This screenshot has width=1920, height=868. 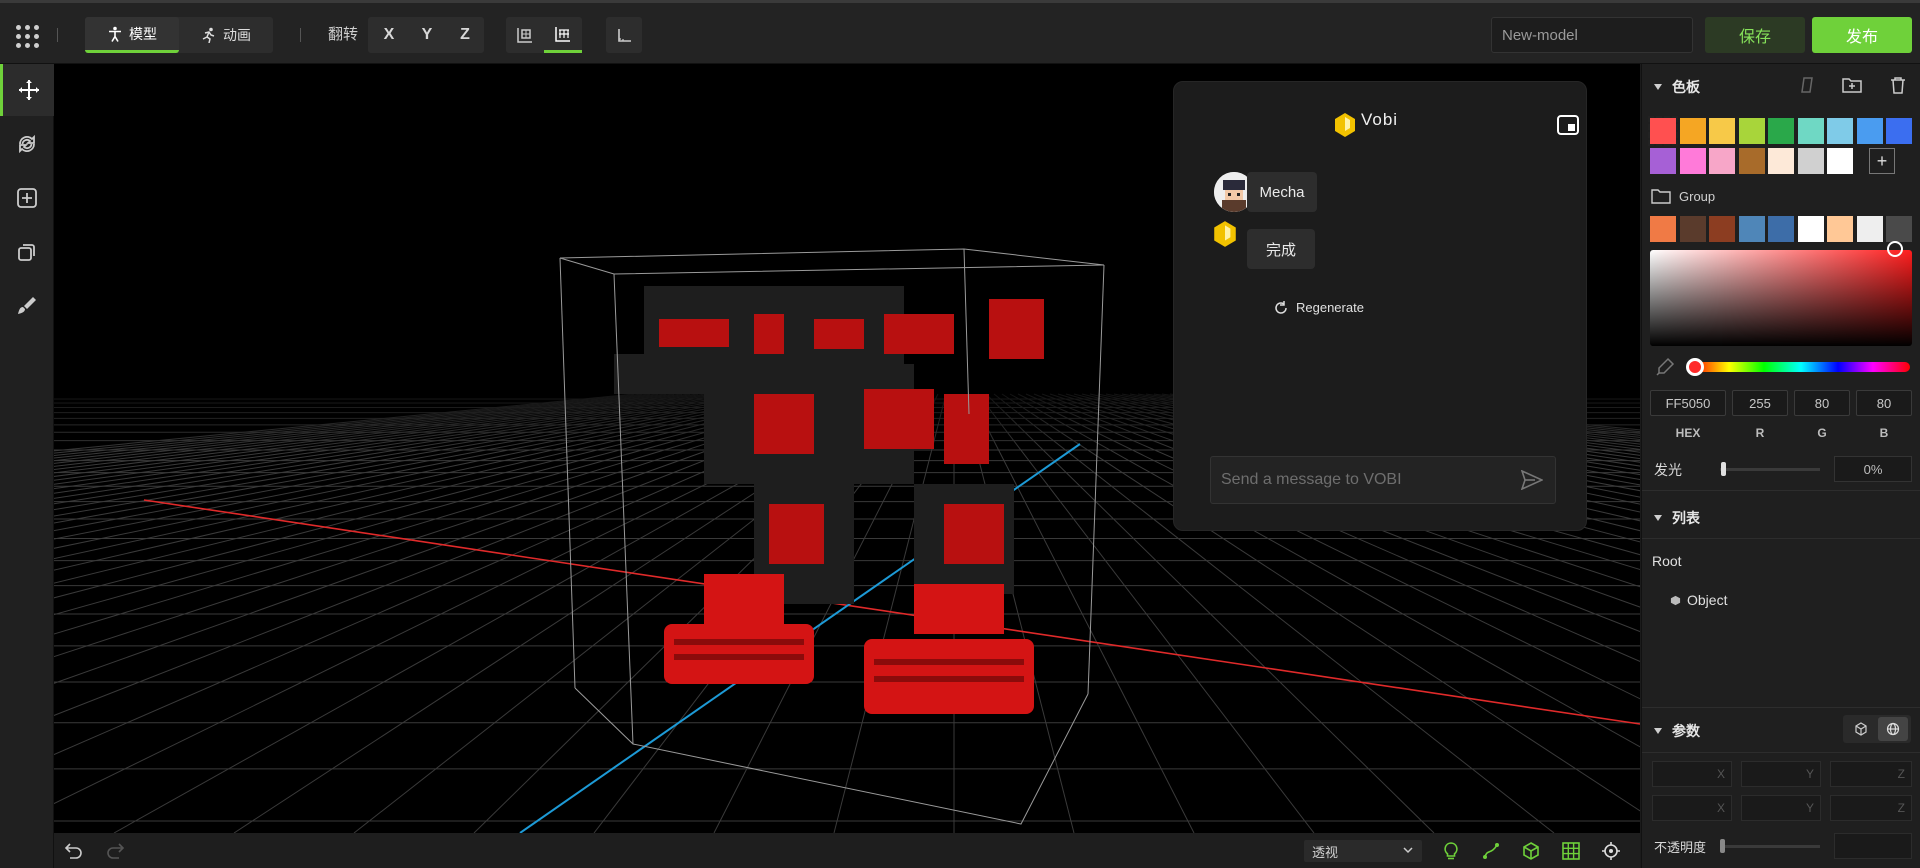 What do you see at coordinates (27, 306) in the screenshot?
I see `paint-tool-button` at bounding box center [27, 306].